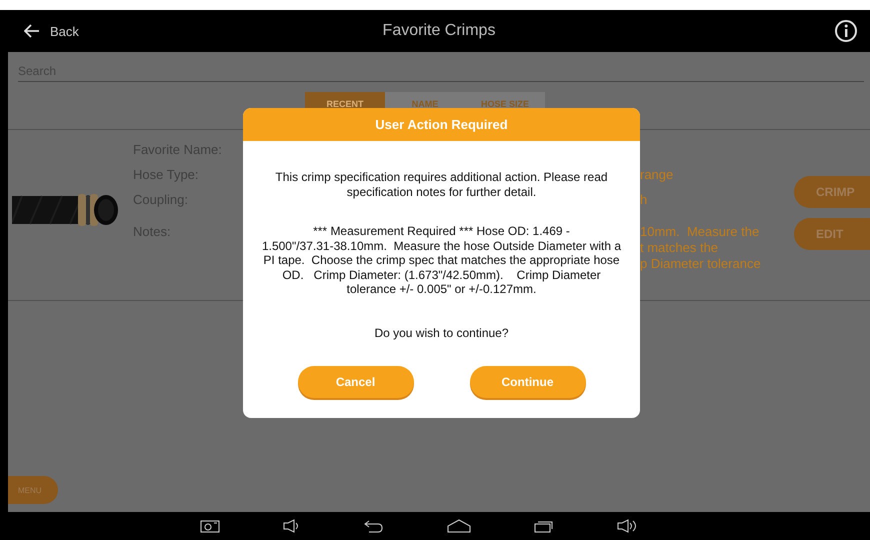  I want to click on action-button: CRIMP, so click(832, 192).